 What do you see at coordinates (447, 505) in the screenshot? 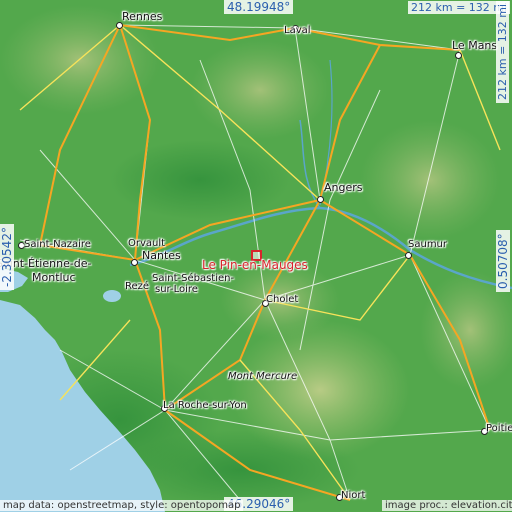
I see `image-credit: image proc.: elevation.city` at bounding box center [447, 505].